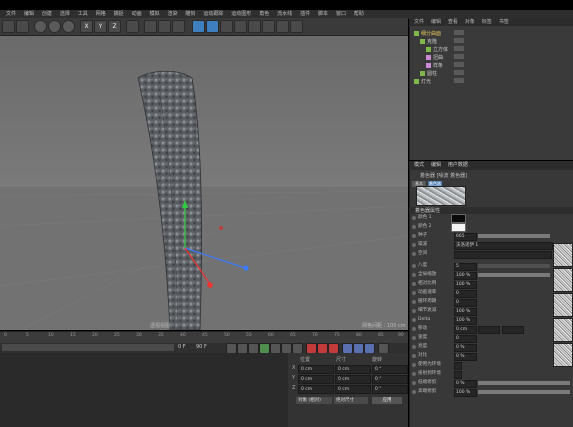  What do you see at coordinates (323, 14) in the screenshot?
I see `menu-script: 脚本` at bounding box center [323, 14].